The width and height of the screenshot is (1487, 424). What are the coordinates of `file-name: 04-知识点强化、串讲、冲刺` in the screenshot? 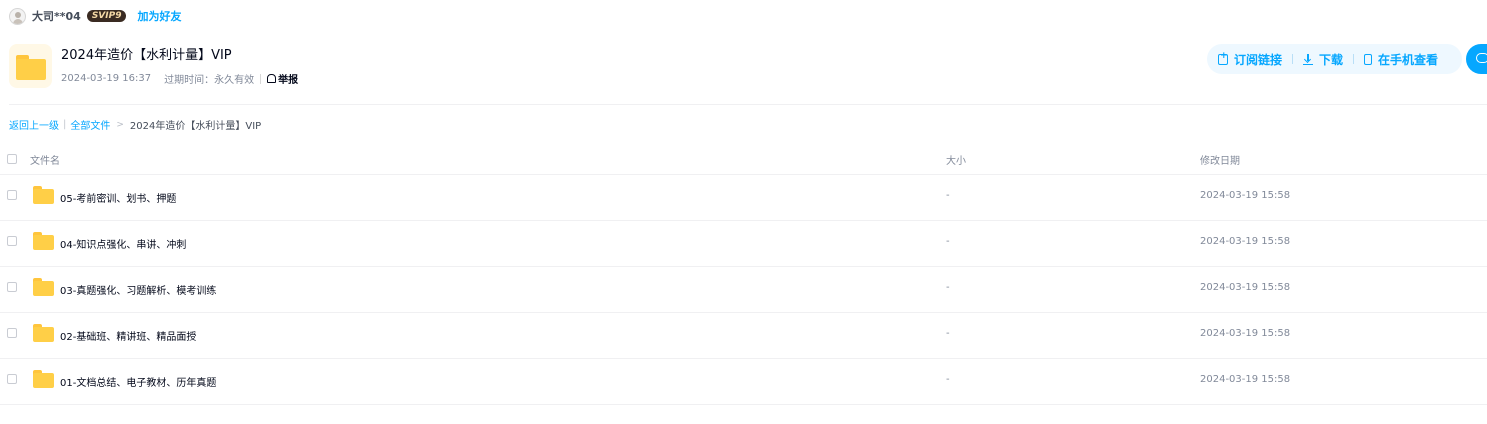 It's located at (123, 243).